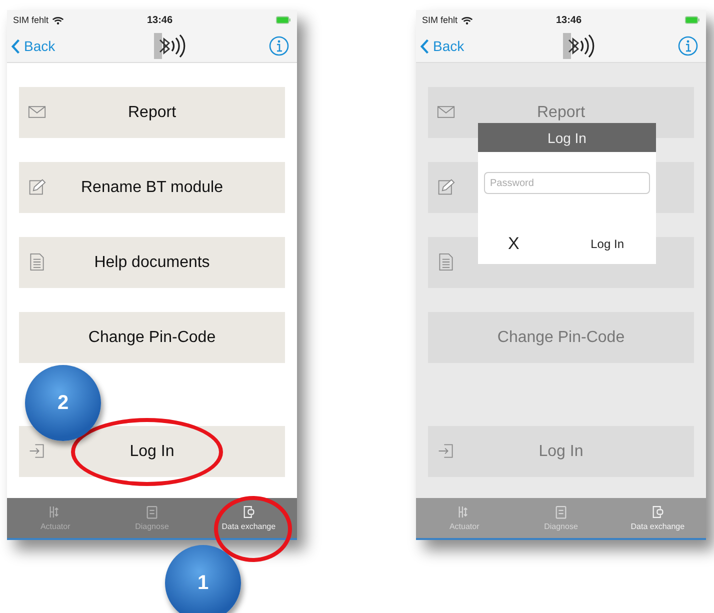 The height and width of the screenshot is (613, 714). Describe the element at coordinates (567, 137) in the screenshot. I see `dialog-title: Log In` at that location.